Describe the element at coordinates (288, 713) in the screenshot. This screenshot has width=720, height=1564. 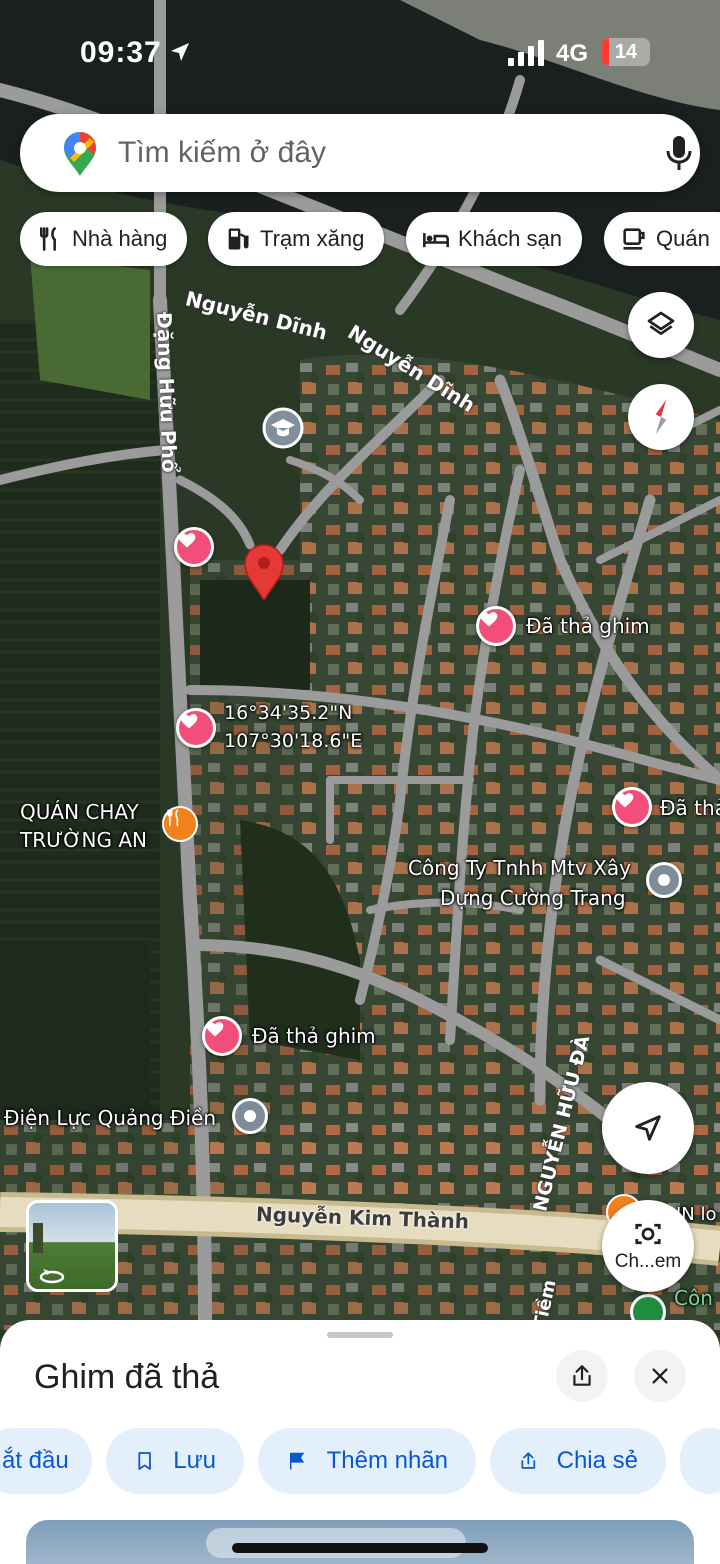
I see `coordinates-lat: 16°34'35.2"N` at that location.